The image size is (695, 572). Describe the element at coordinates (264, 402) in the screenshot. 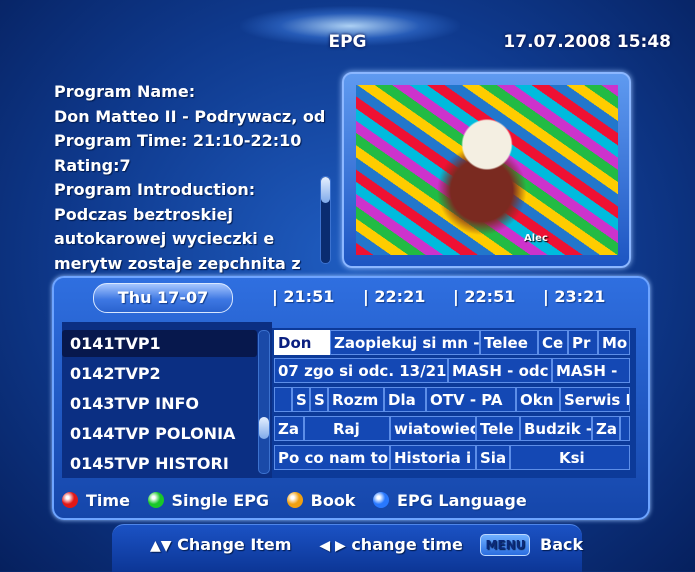

I see `channel-scrollbar` at that location.